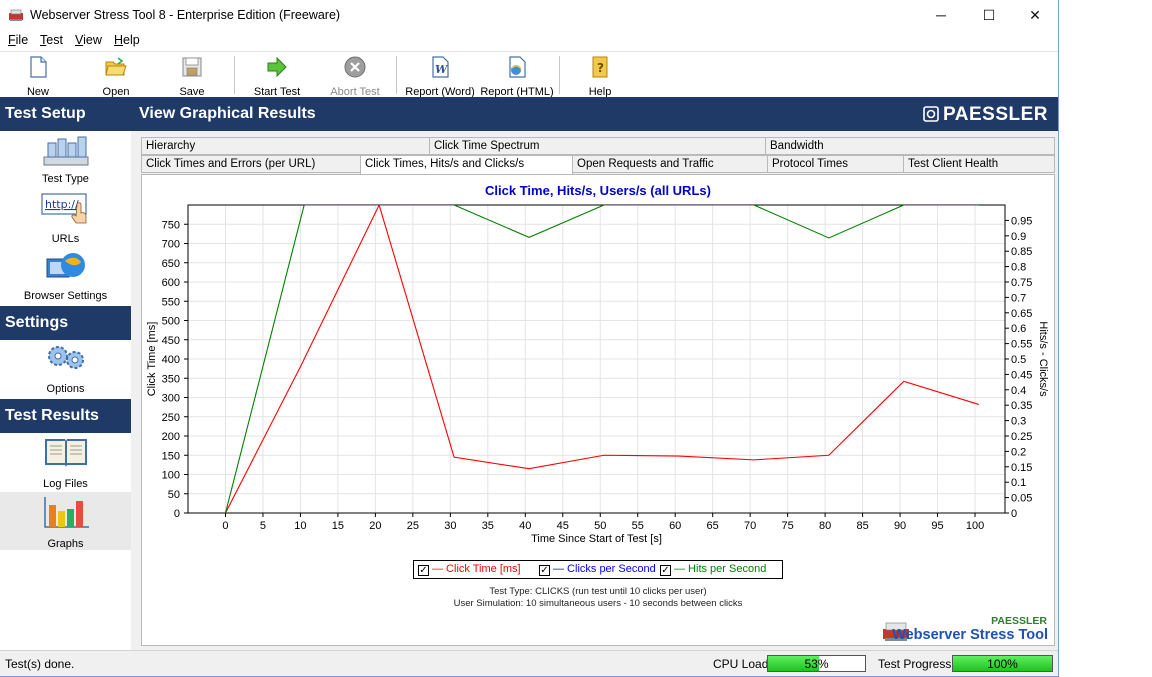  I want to click on help-book-icon: ?, so click(600, 67).